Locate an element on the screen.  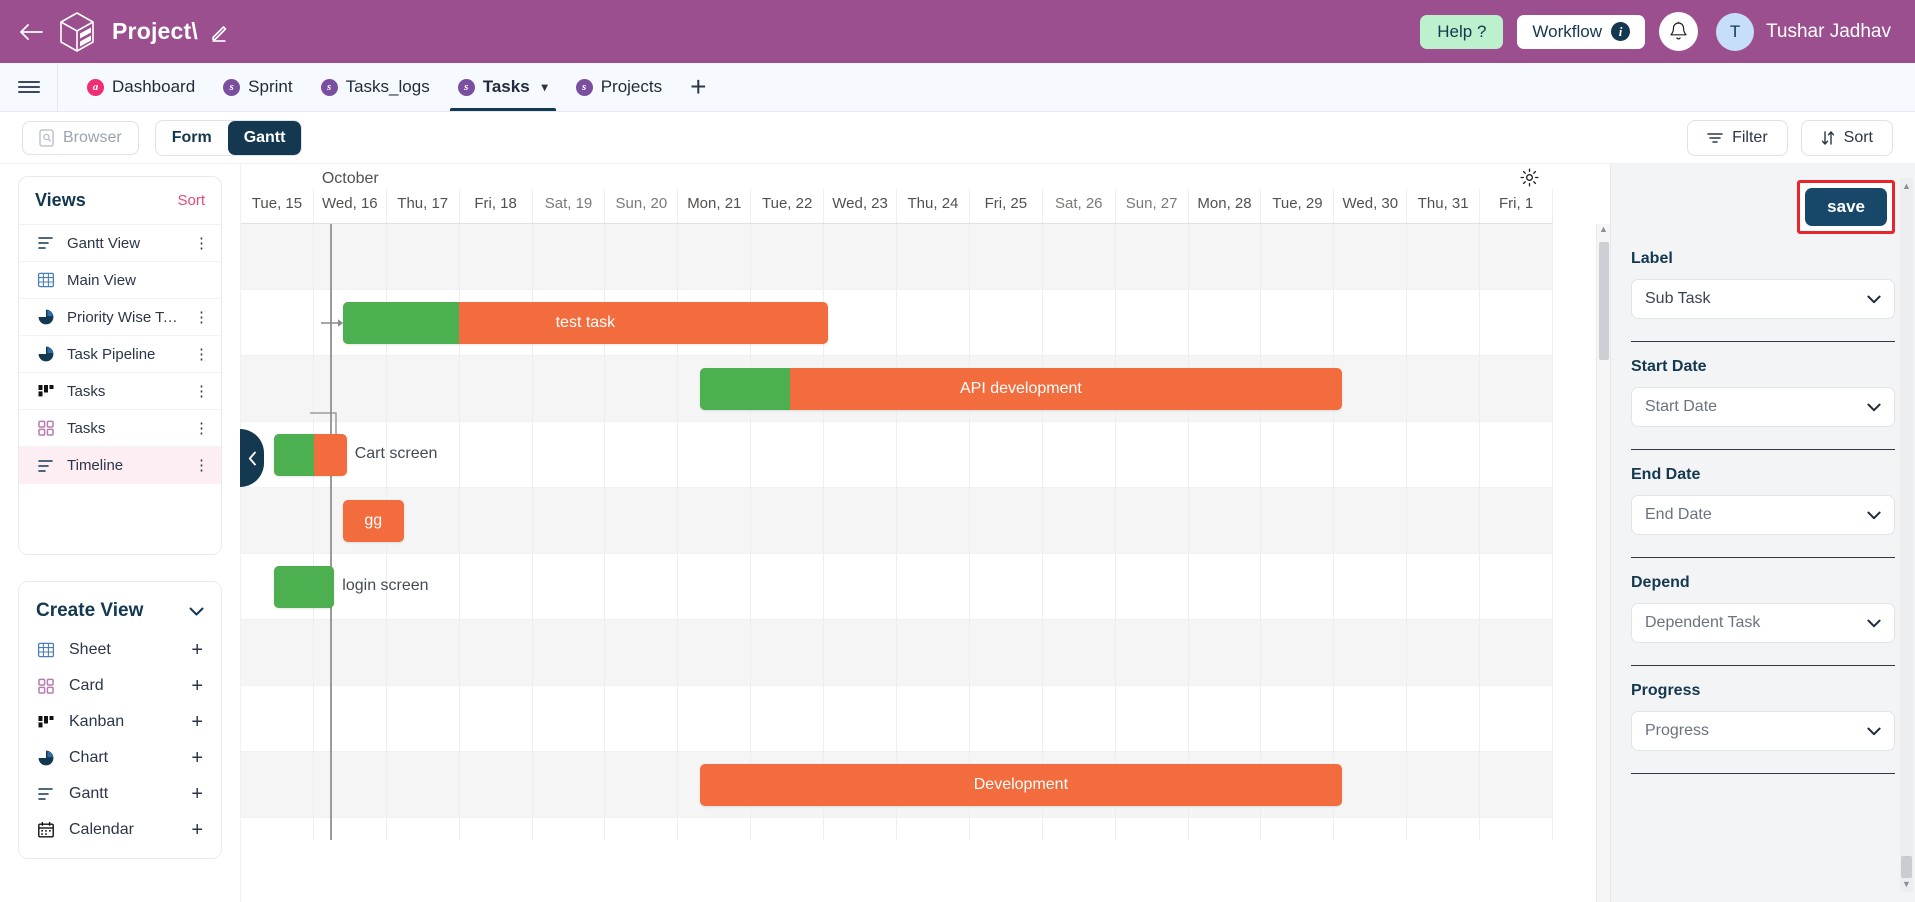
views-title: Views is located at coordinates (60, 200).